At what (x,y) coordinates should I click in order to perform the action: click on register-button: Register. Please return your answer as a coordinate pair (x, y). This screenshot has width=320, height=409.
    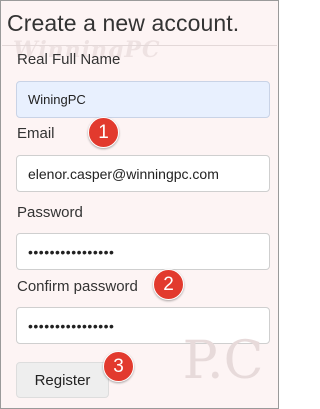
    Looking at the image, I should click on (62, 380).